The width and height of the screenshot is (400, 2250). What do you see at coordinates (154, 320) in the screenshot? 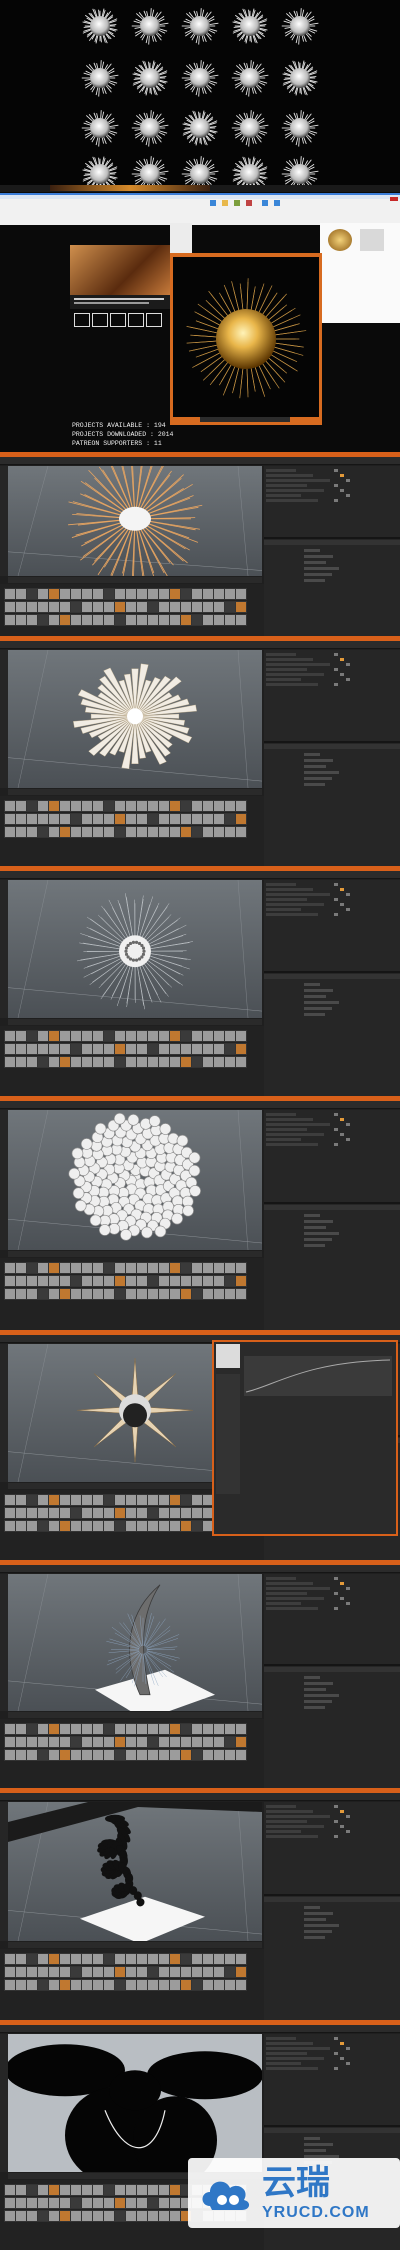
I see `category-icon` at bounding box center [154, 320].